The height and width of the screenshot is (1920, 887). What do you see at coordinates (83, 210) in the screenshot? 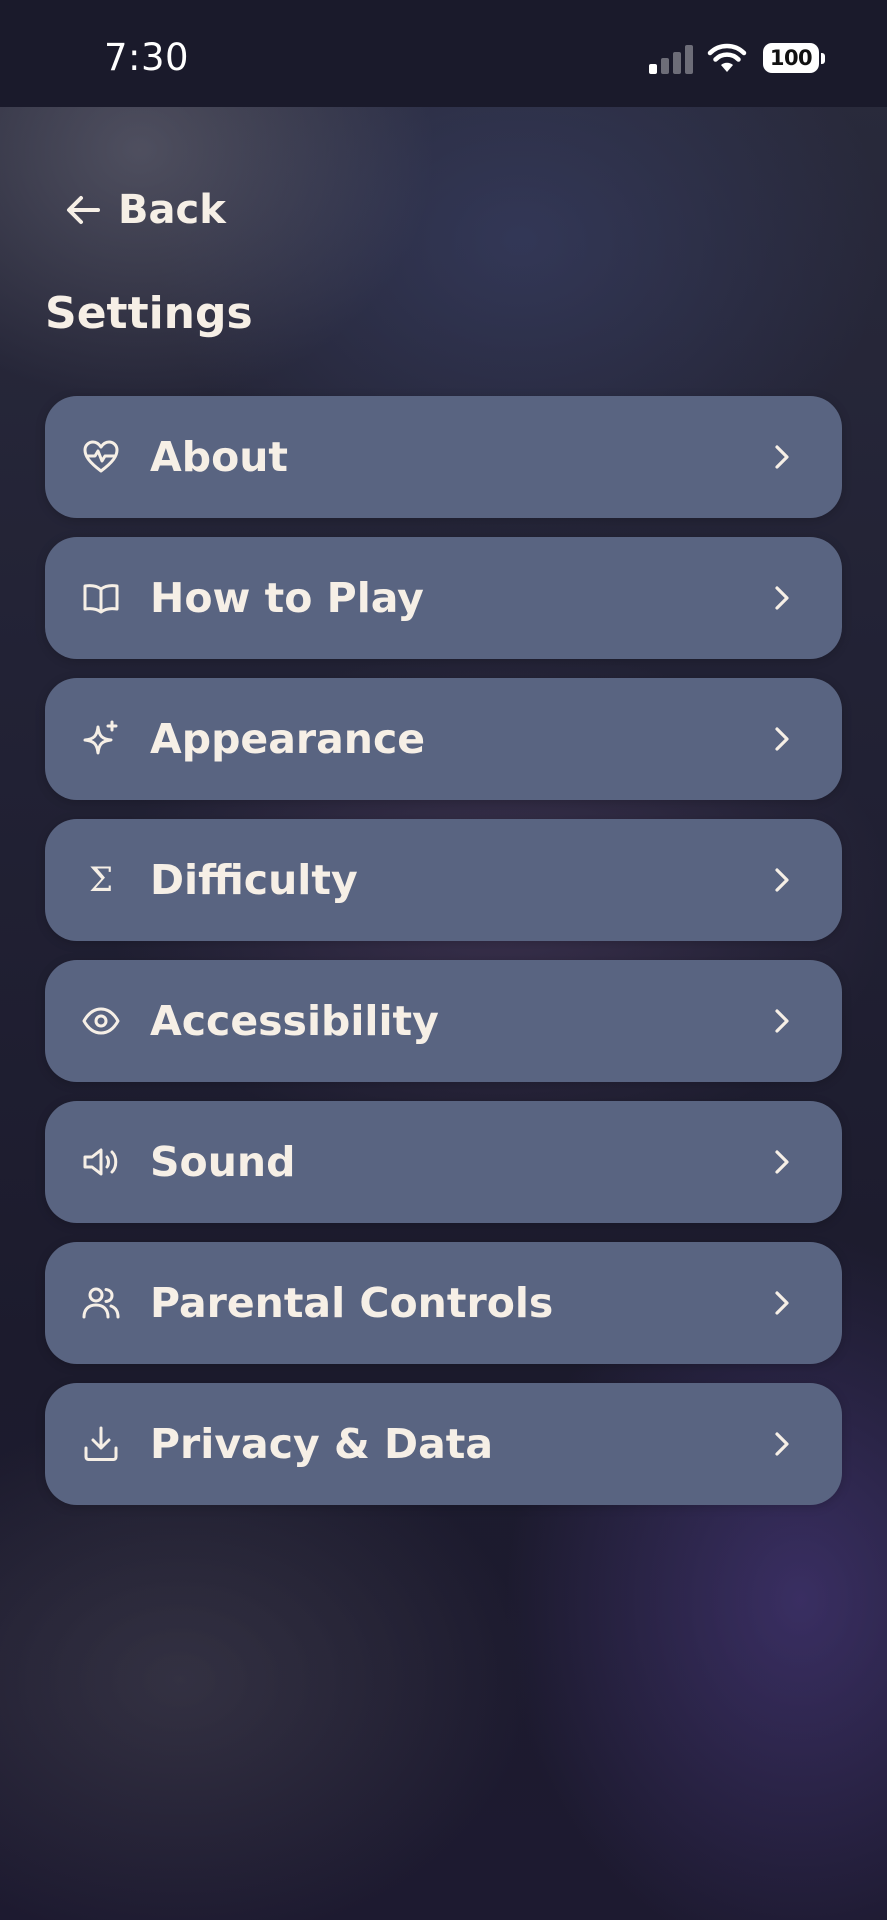
I see `arrow-left-icon` at bounding box center [83, 210].